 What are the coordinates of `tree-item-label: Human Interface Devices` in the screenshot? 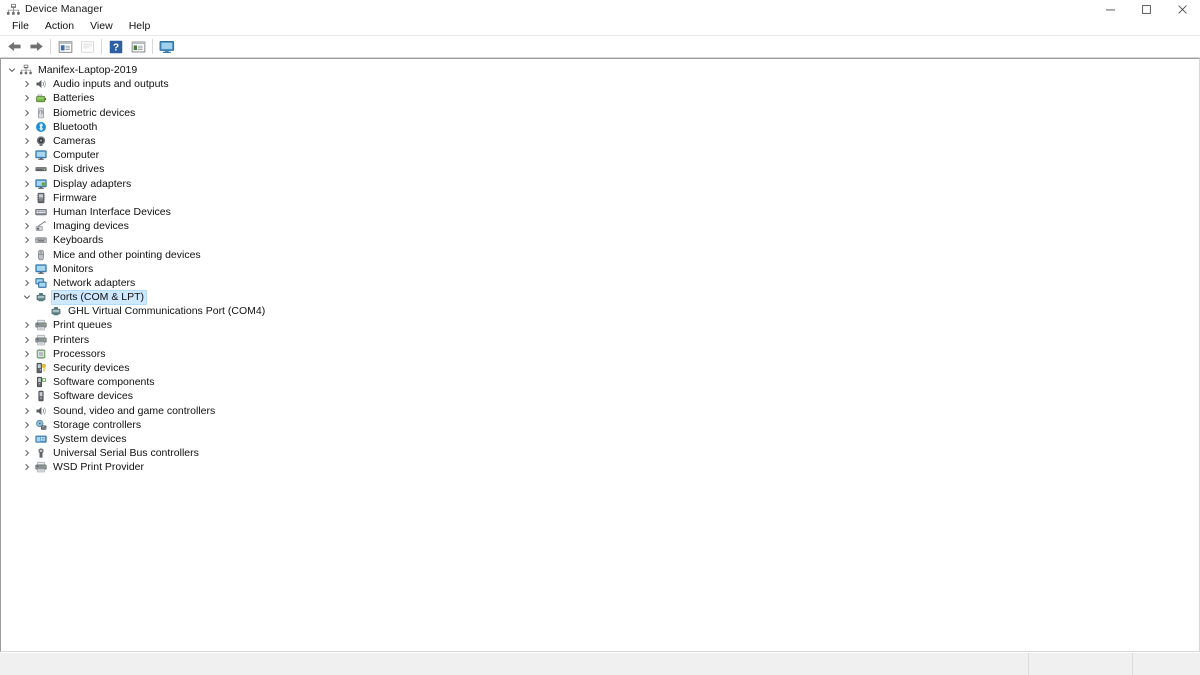 It's located at (112, 211).